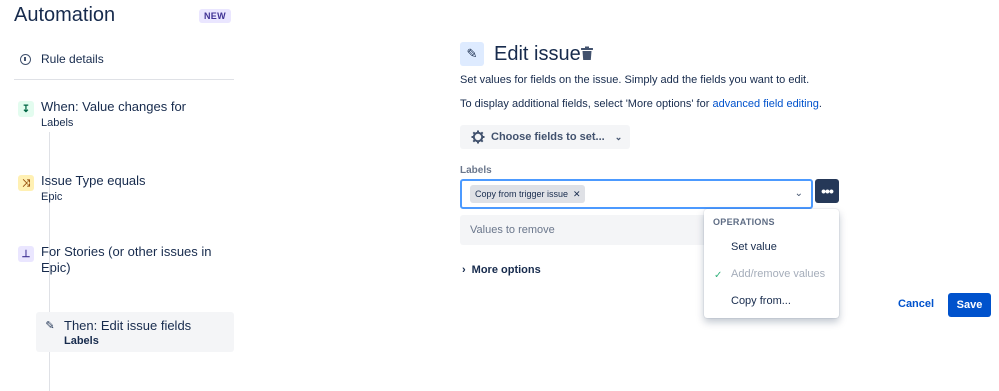 The width and height of the screenshot is (999, 391). I want to click on step-branch-title-line2: Epic), so click(56, 267).